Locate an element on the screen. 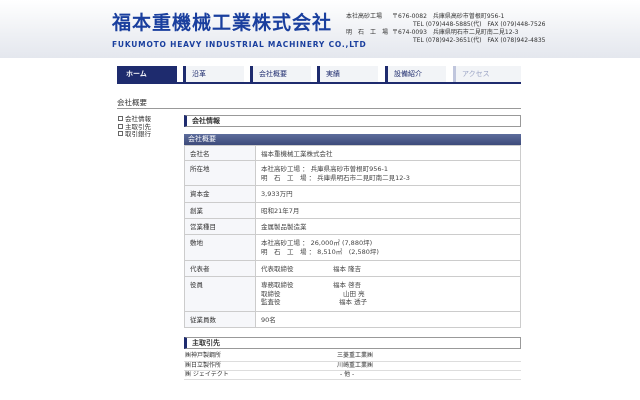 Image resolution: width=640 pixels, height=400 pixels. officer-name: 福本 透子 is located at coordinates (353, 302).